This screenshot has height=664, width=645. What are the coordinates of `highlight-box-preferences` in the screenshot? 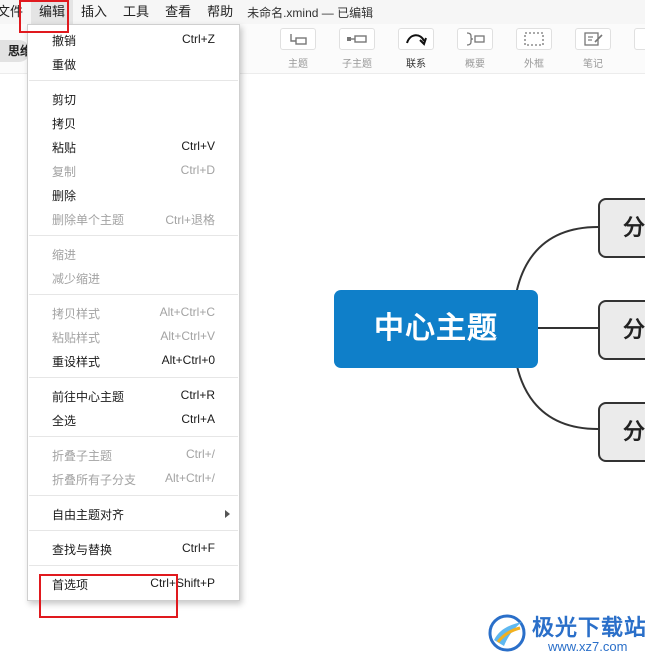 It's located at (108, 596).